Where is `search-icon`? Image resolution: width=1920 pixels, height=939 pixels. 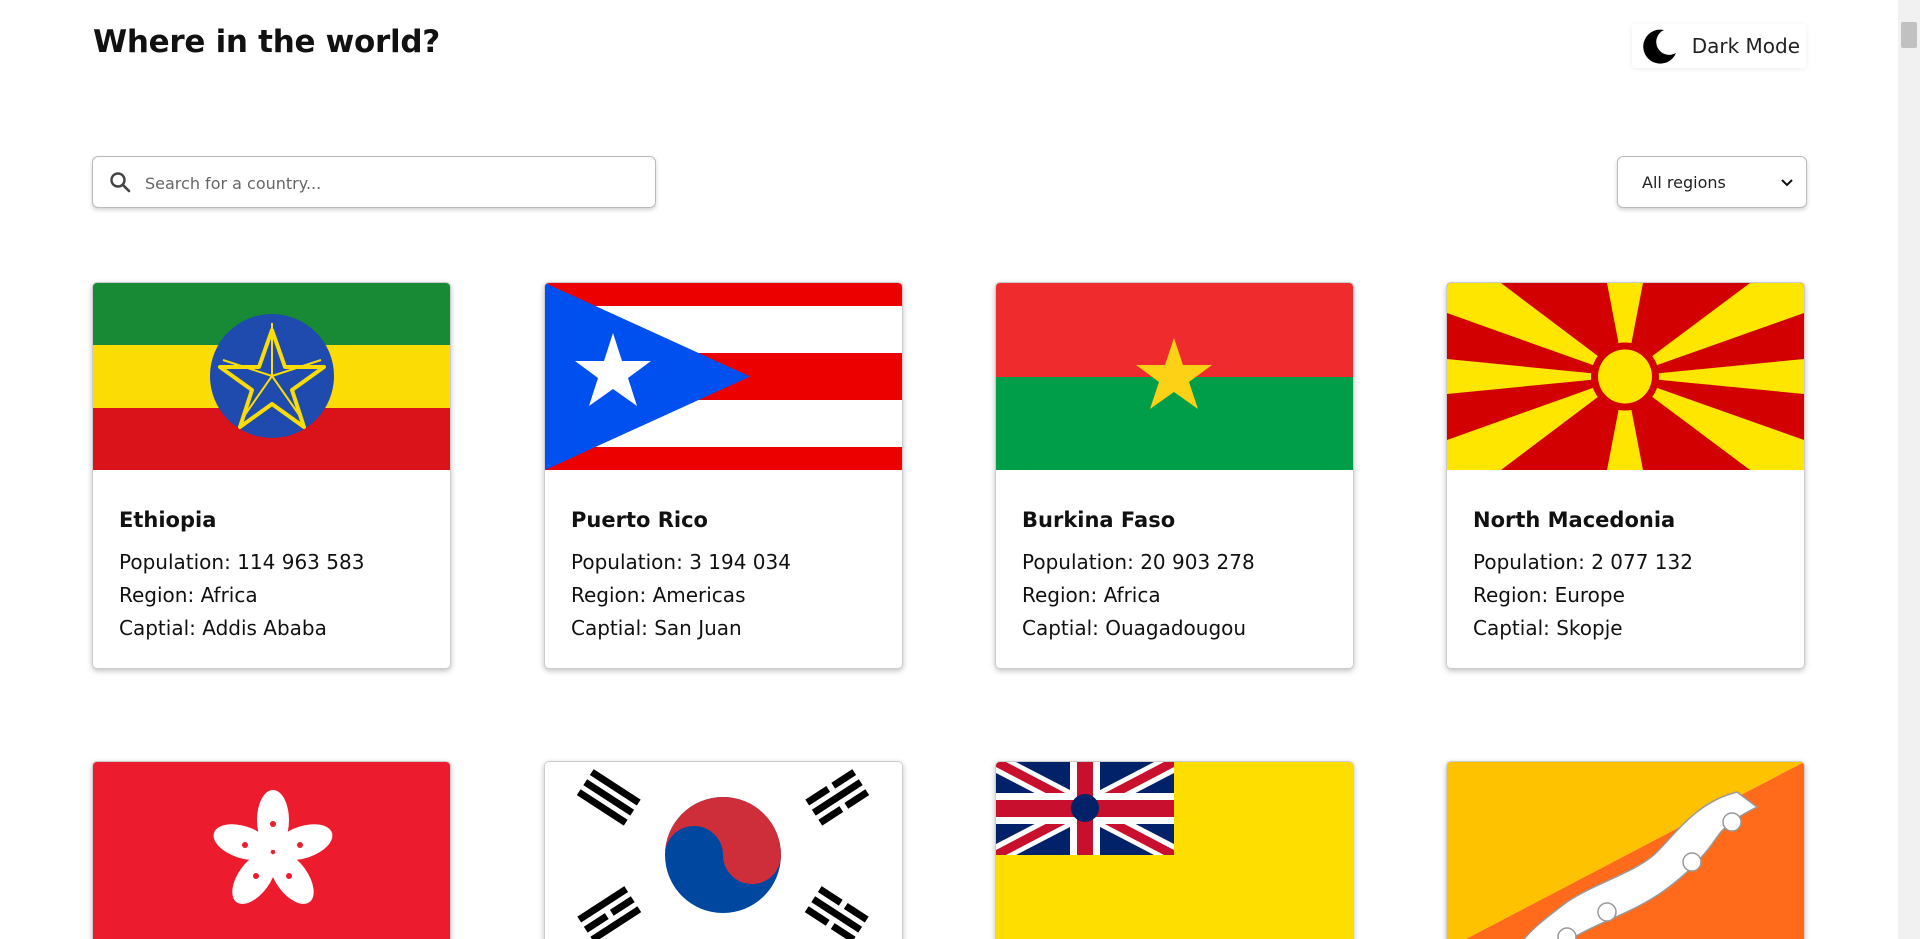 search-icon is located at coordinates (120, 182).